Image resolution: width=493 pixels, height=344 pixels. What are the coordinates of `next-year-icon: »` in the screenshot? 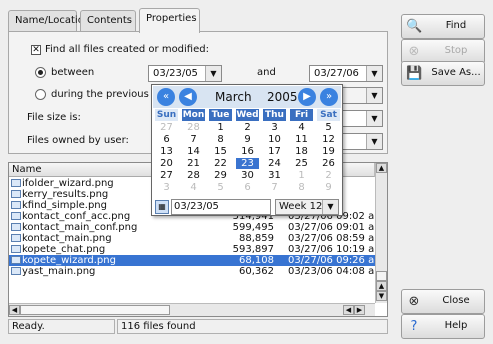 It's located at (329, 97).